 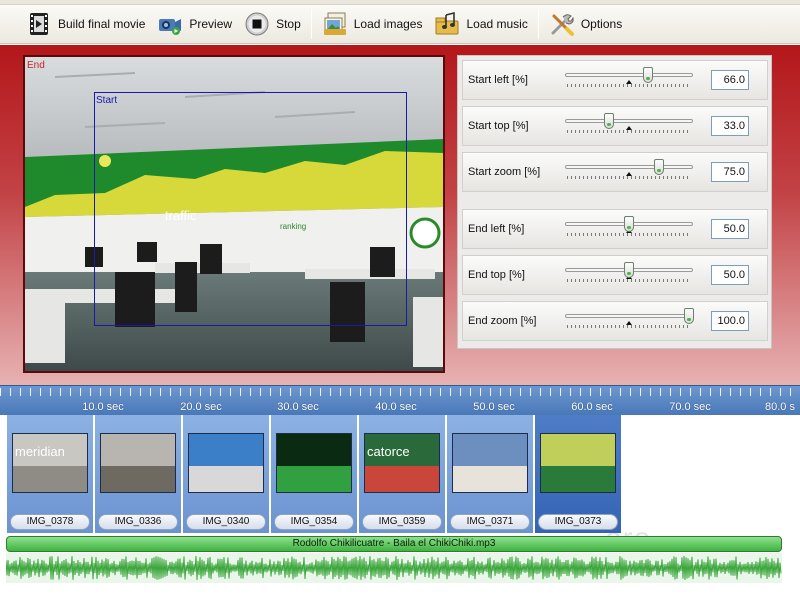 I want to click on end-left-slider, so click(x=629, y=229).